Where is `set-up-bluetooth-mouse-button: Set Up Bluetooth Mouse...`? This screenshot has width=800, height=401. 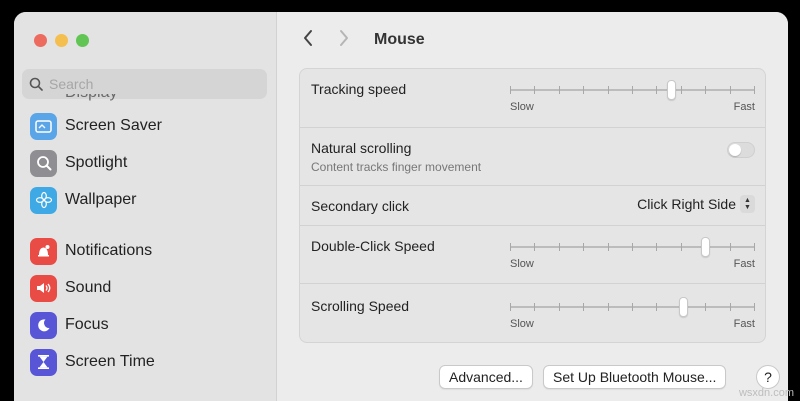 set-up-bluetooth-mouse-button: Set Up Bluetooth Mouse... is located at coordinates (635, 377).